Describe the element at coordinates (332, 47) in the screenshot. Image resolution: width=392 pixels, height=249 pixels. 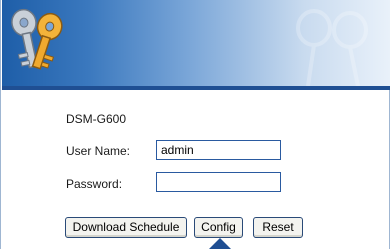
I see `keys-watermark-icon` at that location.